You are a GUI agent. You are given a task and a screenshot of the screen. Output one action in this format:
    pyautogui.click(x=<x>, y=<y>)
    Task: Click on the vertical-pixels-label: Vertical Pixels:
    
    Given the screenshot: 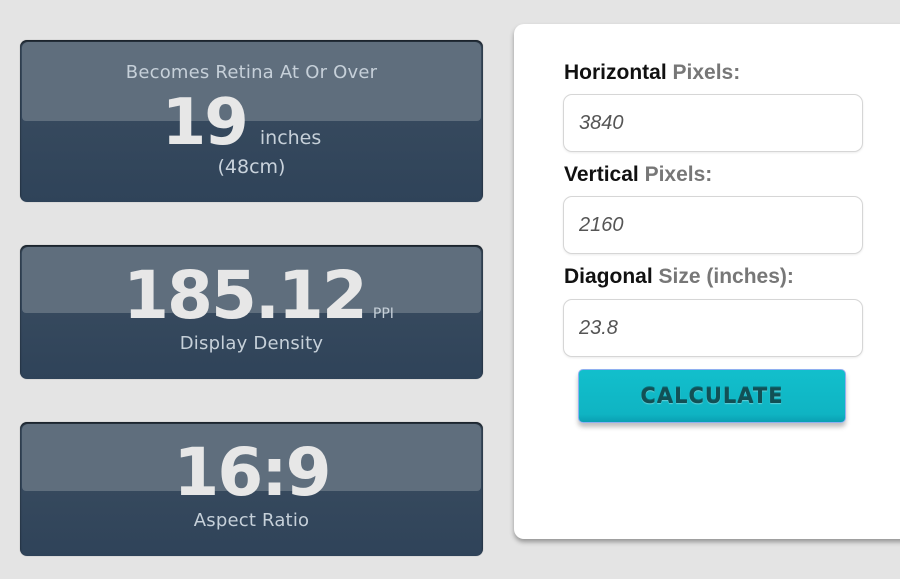 What is the action you would take?
    pyautogui.click(x=638, y=175)
    